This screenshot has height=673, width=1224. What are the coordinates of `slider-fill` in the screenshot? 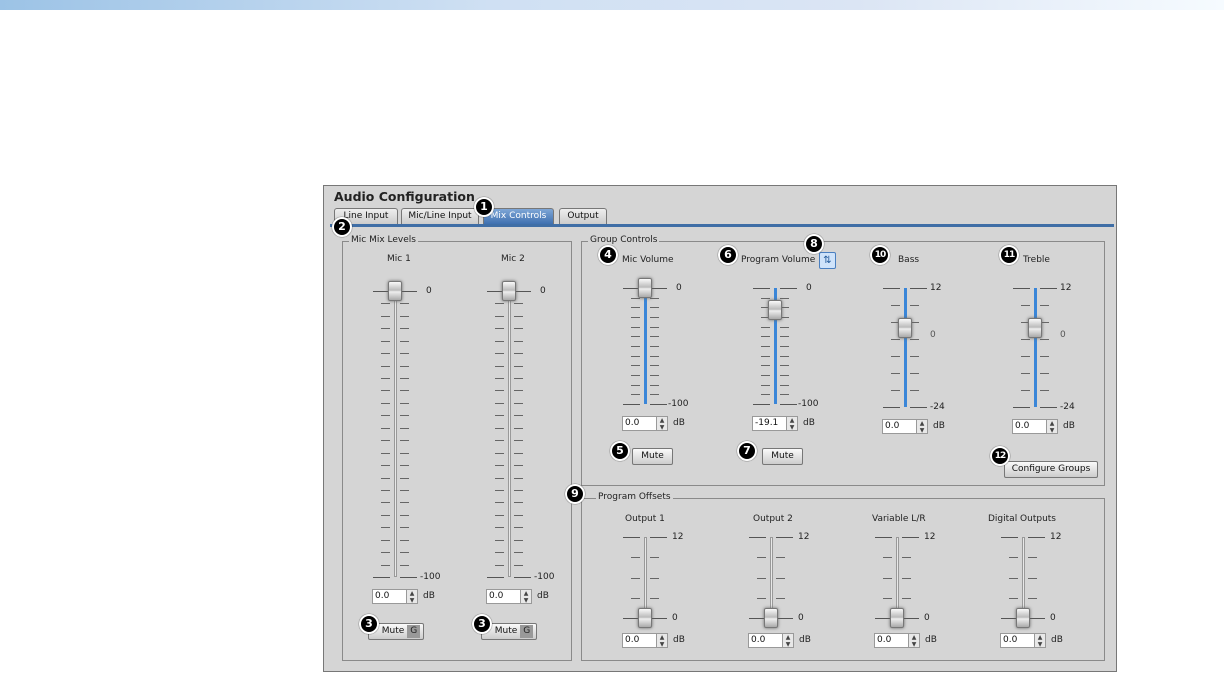 It's located at (1035, 347).